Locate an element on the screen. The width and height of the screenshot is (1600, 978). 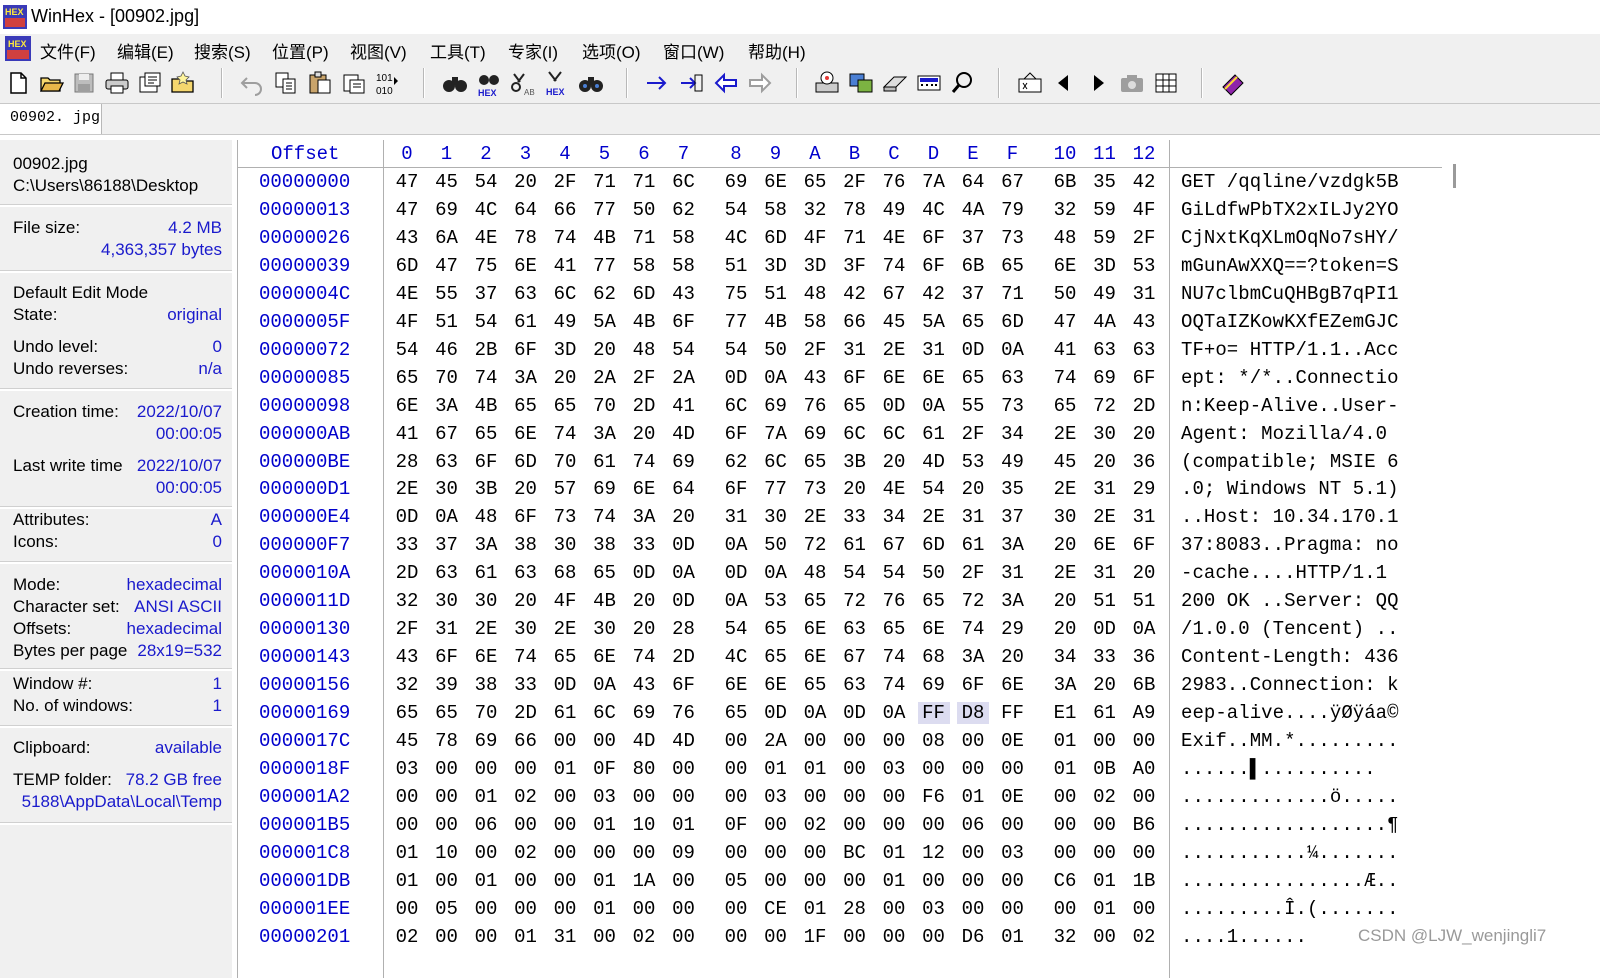
hex-byte-cell: 0F is located at coordinates (605, 769).